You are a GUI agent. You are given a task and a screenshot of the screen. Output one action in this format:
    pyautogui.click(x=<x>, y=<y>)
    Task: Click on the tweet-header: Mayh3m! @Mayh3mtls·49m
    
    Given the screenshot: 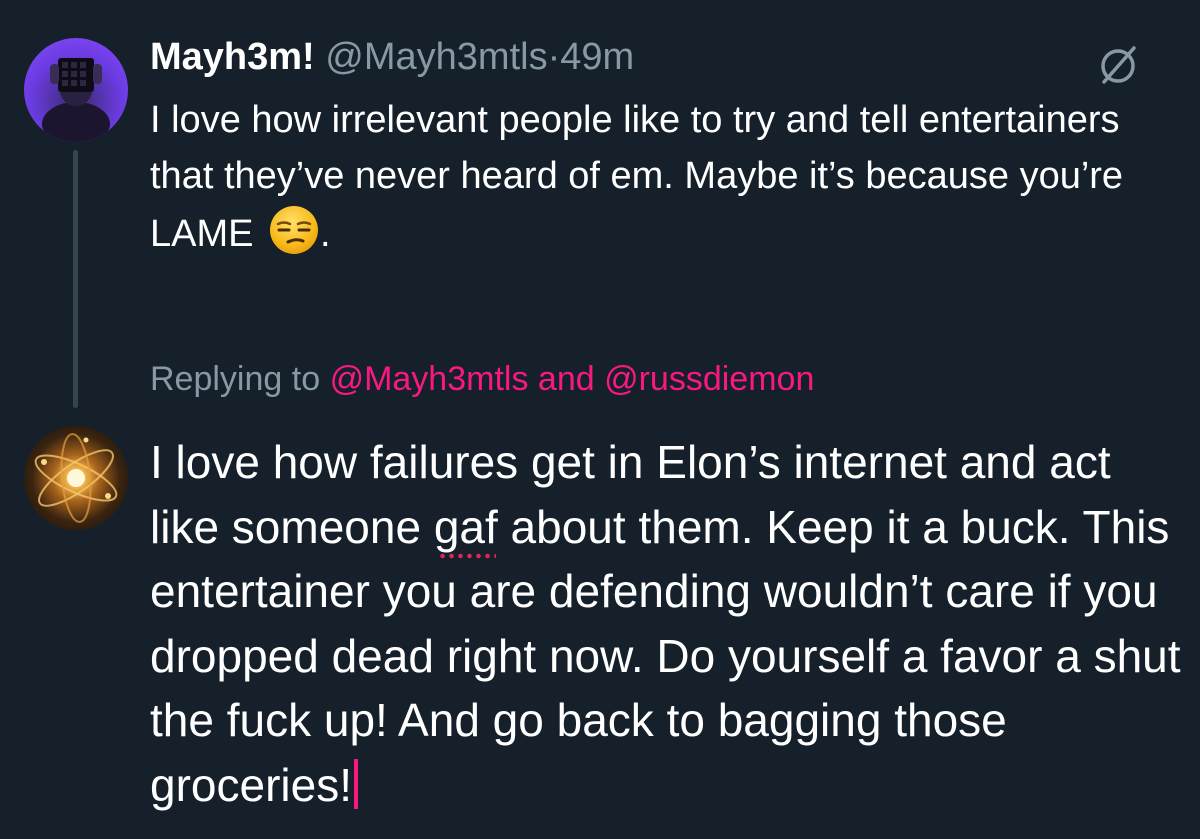 What is the action you would take?
    pyautogui.click(x=392, y=57)
    